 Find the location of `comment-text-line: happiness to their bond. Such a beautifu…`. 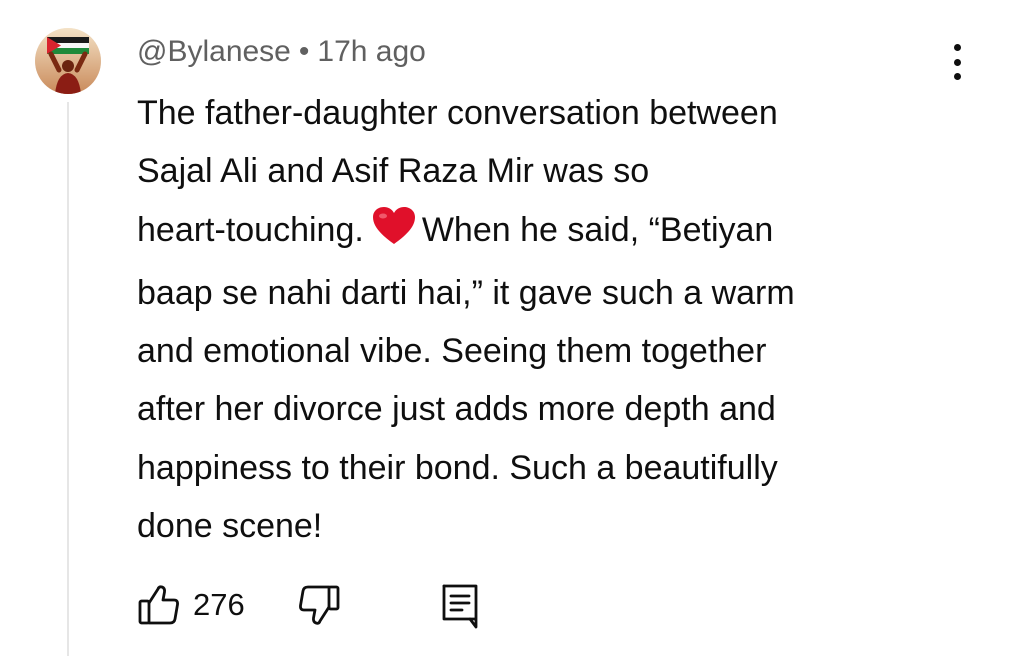

comment-text-line: happiness to their bond. Such a beautifu… is located at coordinates (457, 467).